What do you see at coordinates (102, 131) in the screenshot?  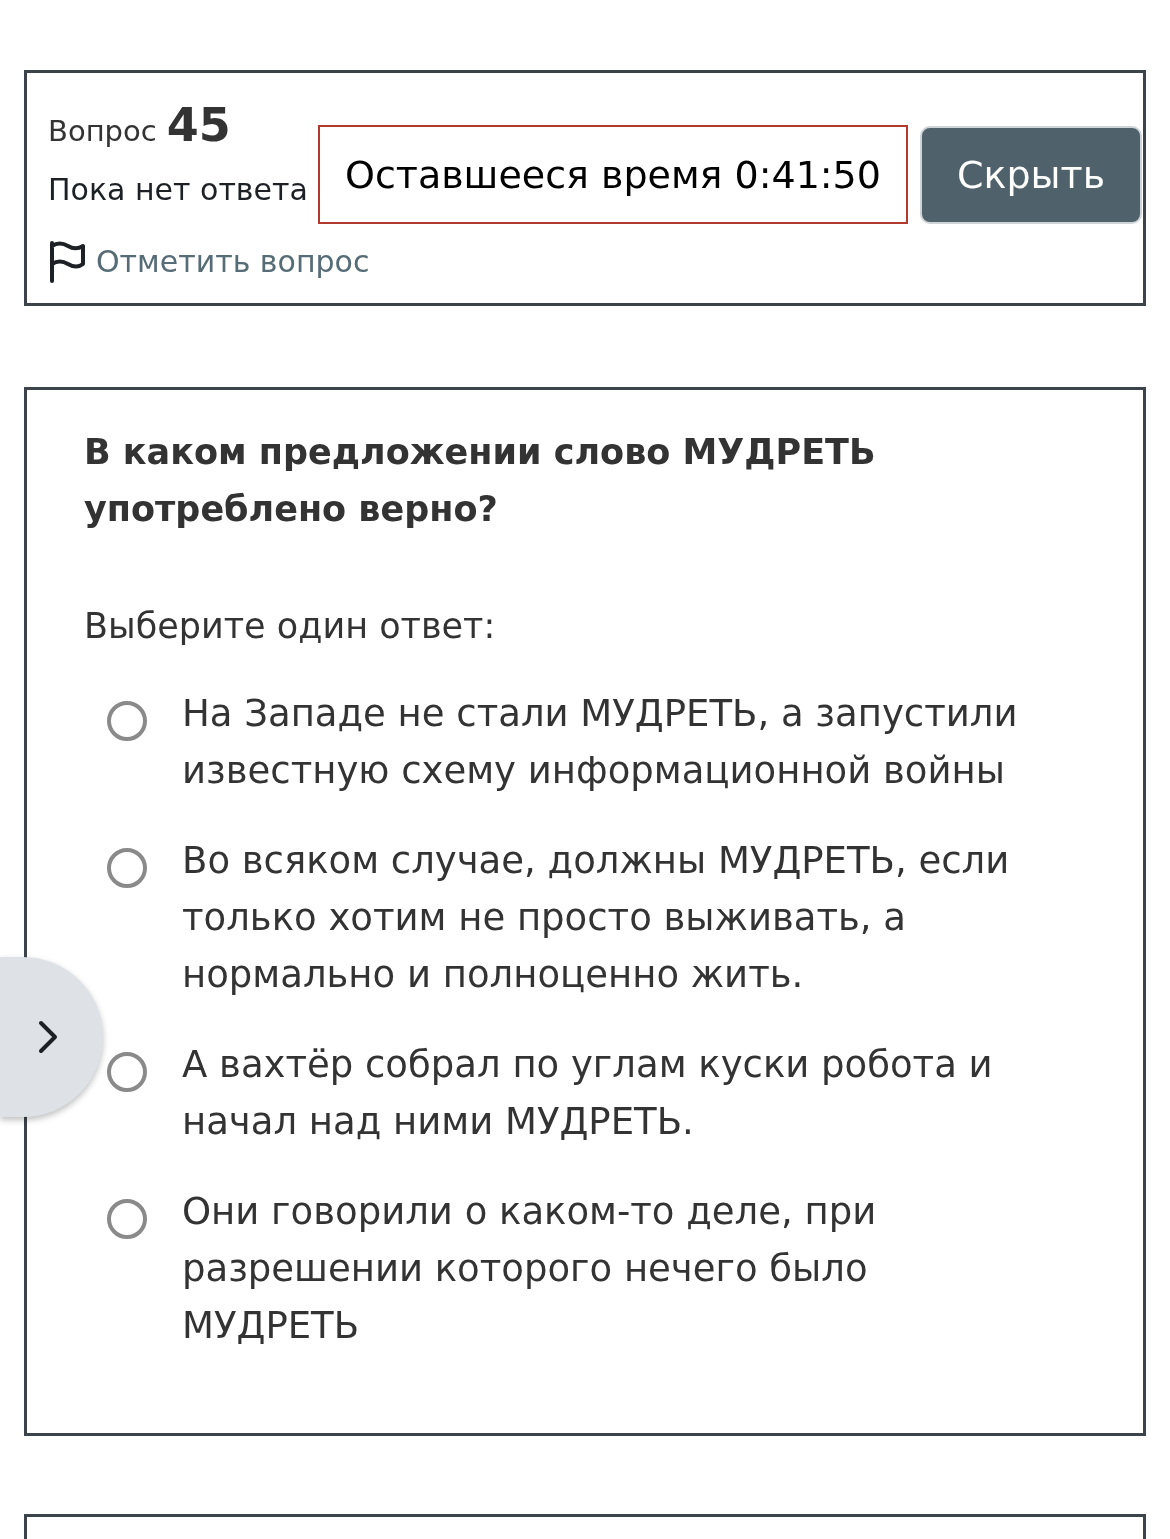 I see `question-label: Вопрос` at bounding box center [102, 131].